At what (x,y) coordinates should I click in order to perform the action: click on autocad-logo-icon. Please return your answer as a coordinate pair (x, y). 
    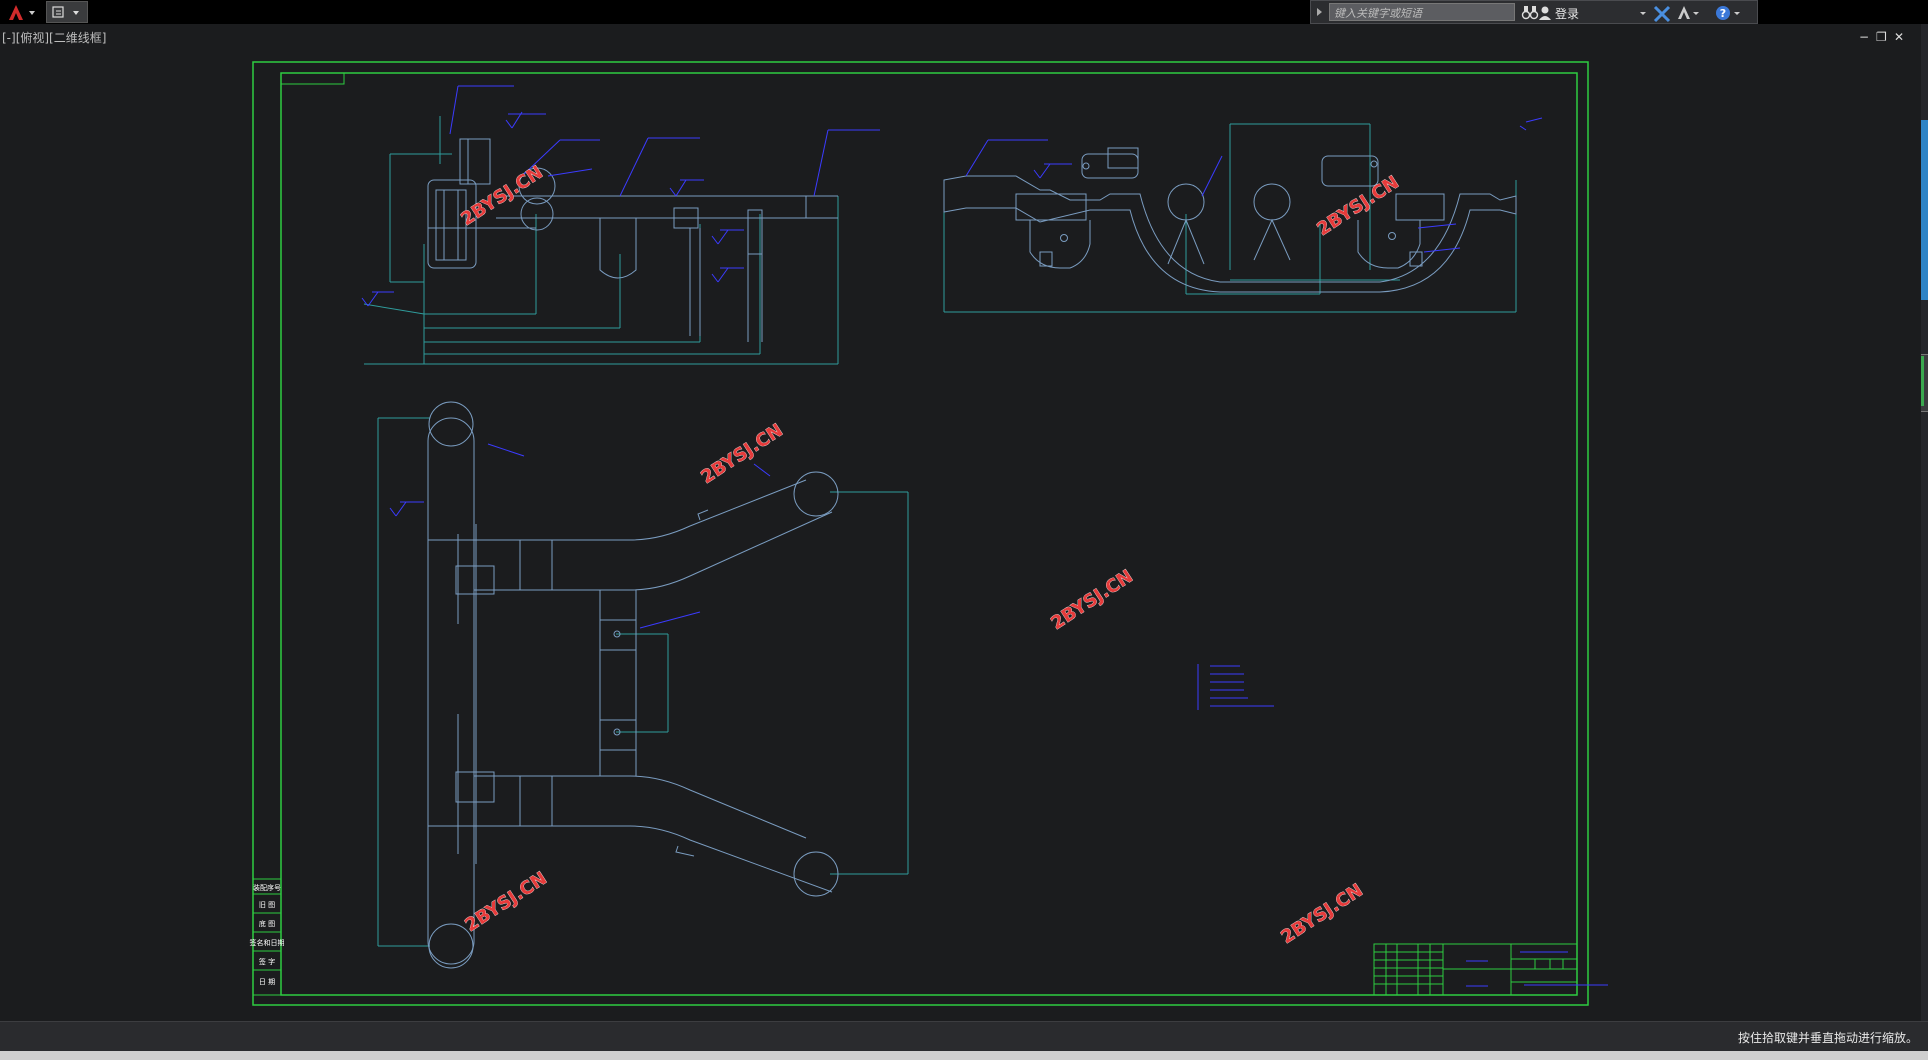
    Looking at the image, I should click on (22, 12).